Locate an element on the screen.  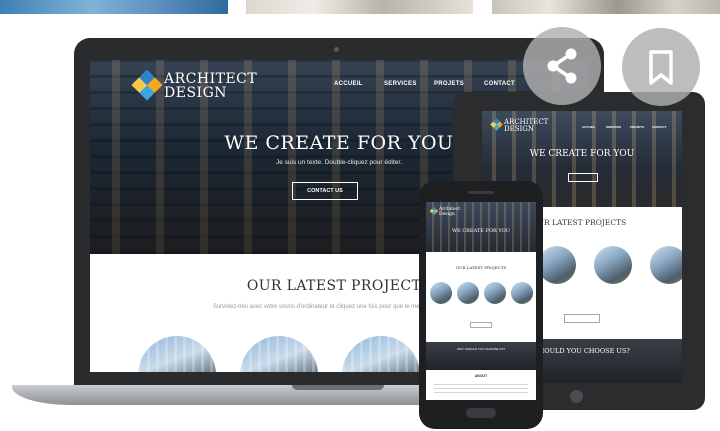
tablet-home-button is located at coordinates (576, 396).